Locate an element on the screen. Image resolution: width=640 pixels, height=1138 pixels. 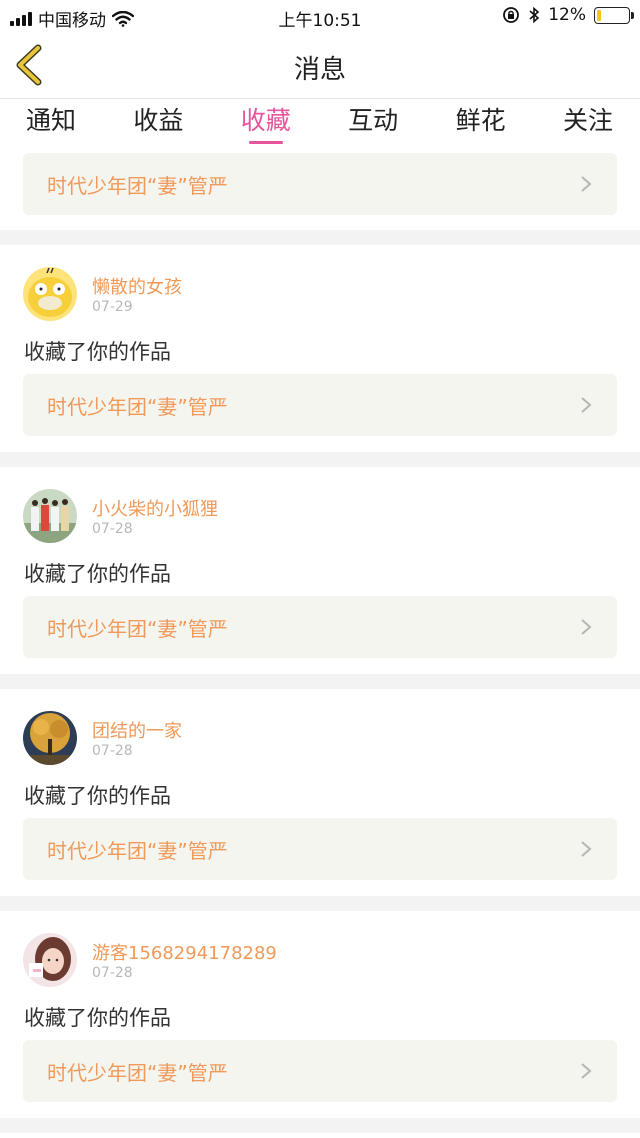
tab-bar: 通知 收益 收藏 互动 鲜花 关注 is located at coordinates (320, 124).